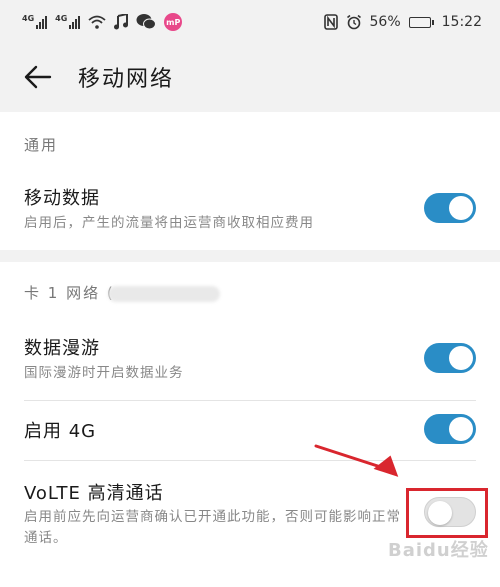 The height and width of the screenshot is (587, 500). What do you see at coordinates (164, 294) in the screenshot?
I see `redacted-number` at bounding box center [164, 294].